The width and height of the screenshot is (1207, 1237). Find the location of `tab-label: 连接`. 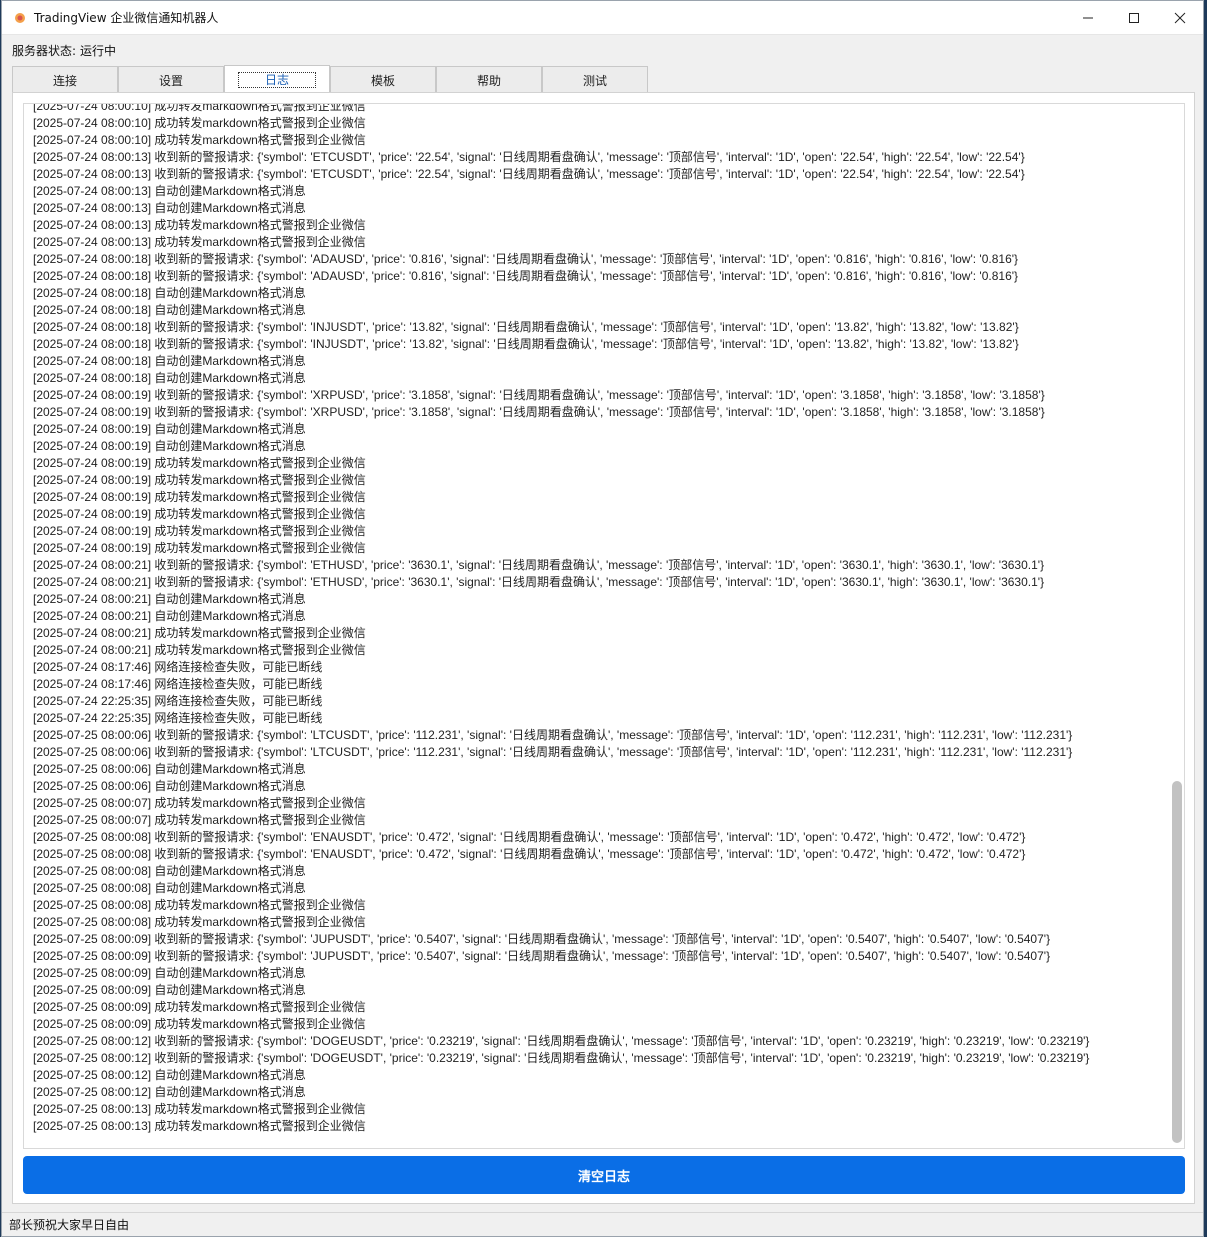

tab-label: 连接 is located at coordinates (64, 80).